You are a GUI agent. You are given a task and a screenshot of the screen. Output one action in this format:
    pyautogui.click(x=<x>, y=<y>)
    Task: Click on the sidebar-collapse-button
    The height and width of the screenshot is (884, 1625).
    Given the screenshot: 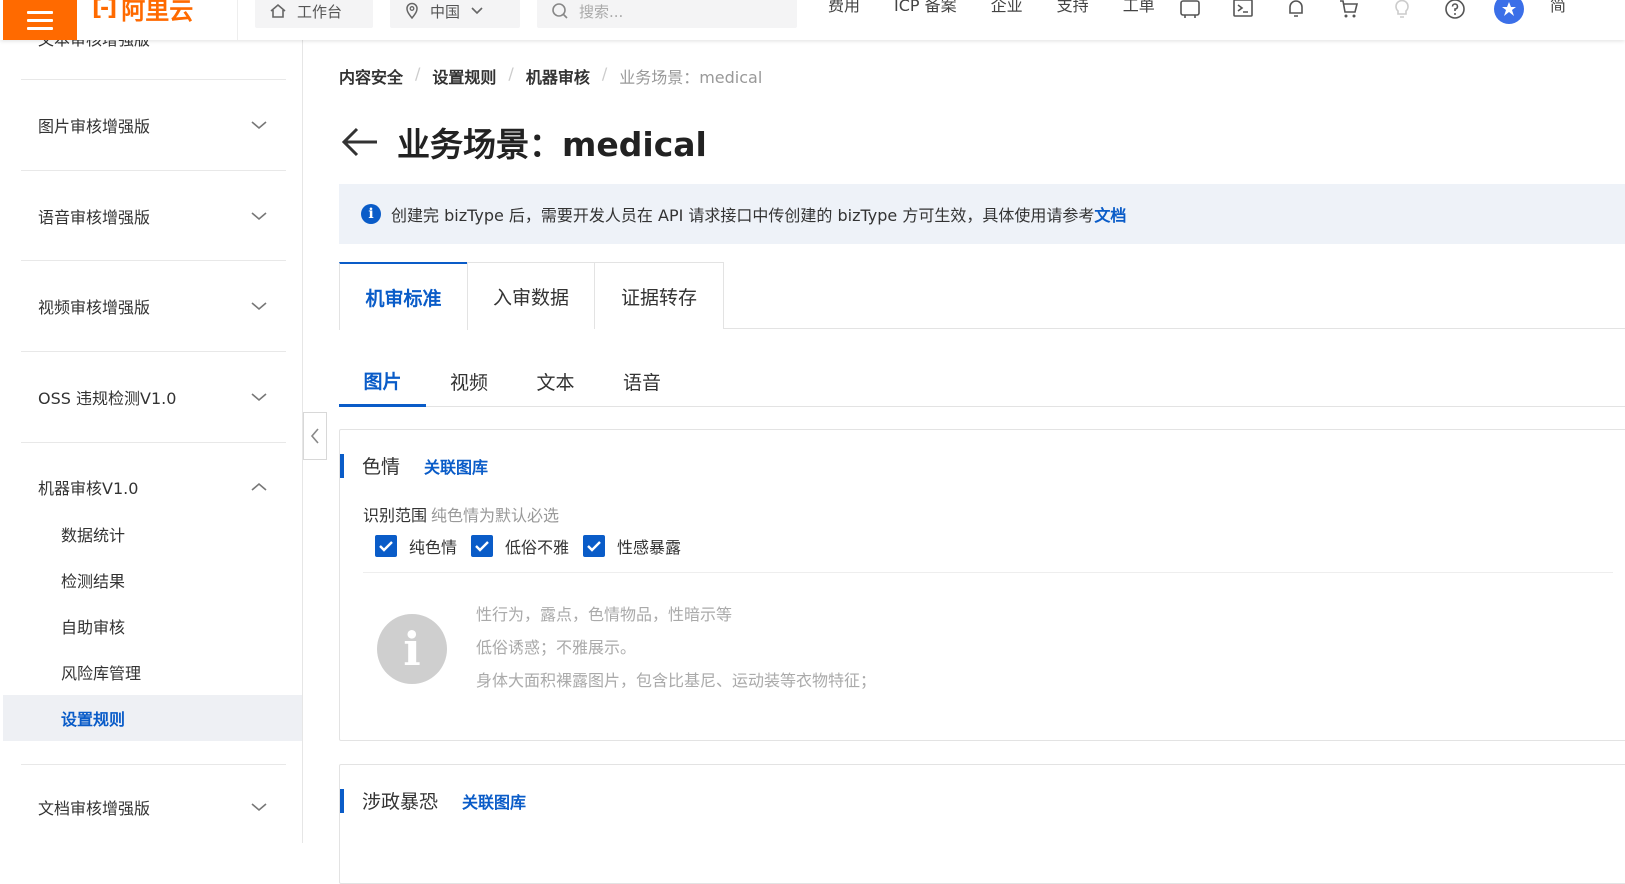 What is the action you would take?
    pyautogui.click(x=315, y=436)
    